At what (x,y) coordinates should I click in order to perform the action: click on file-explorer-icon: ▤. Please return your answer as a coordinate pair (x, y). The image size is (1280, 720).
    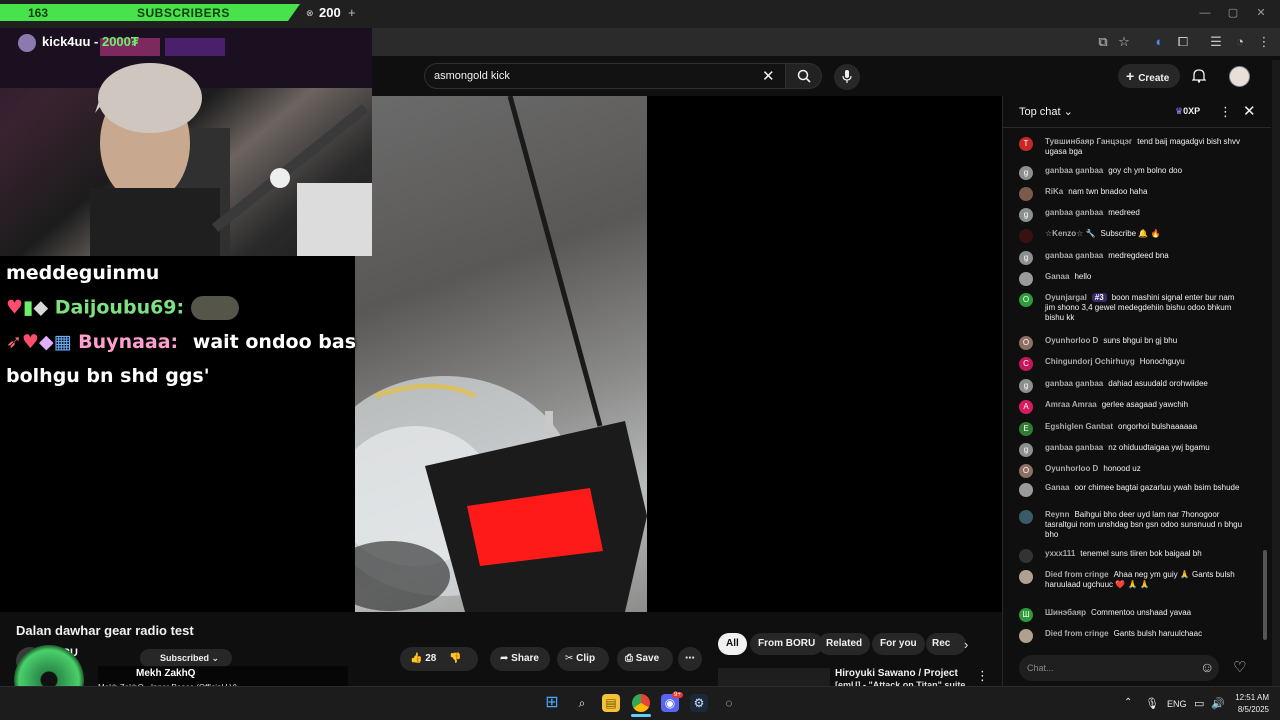
    Looking at the image, I should click on (611, 703).